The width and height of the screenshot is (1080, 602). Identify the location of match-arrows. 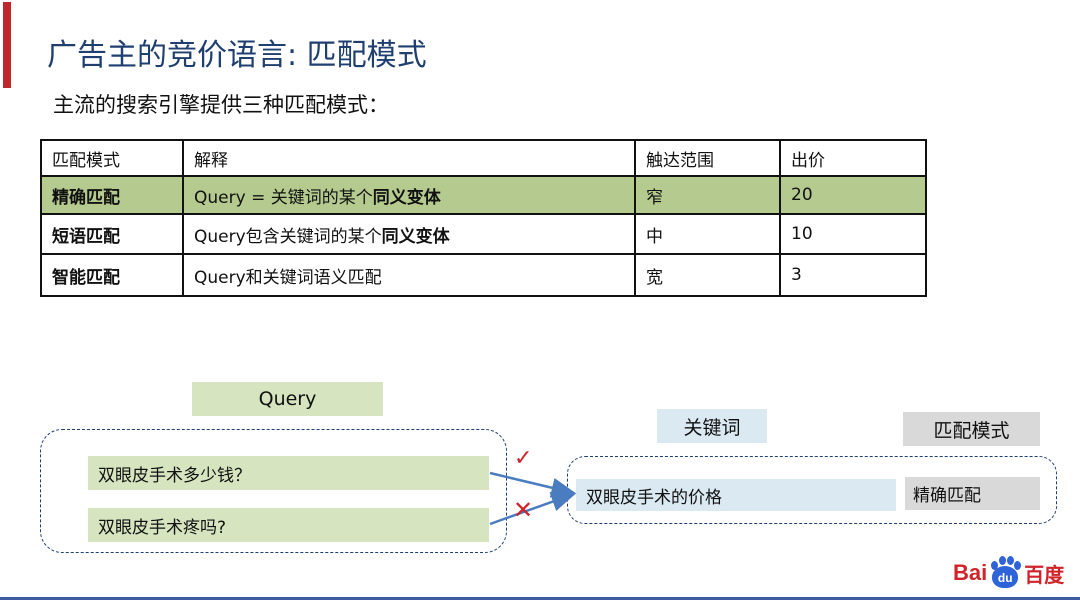
(533, 498).